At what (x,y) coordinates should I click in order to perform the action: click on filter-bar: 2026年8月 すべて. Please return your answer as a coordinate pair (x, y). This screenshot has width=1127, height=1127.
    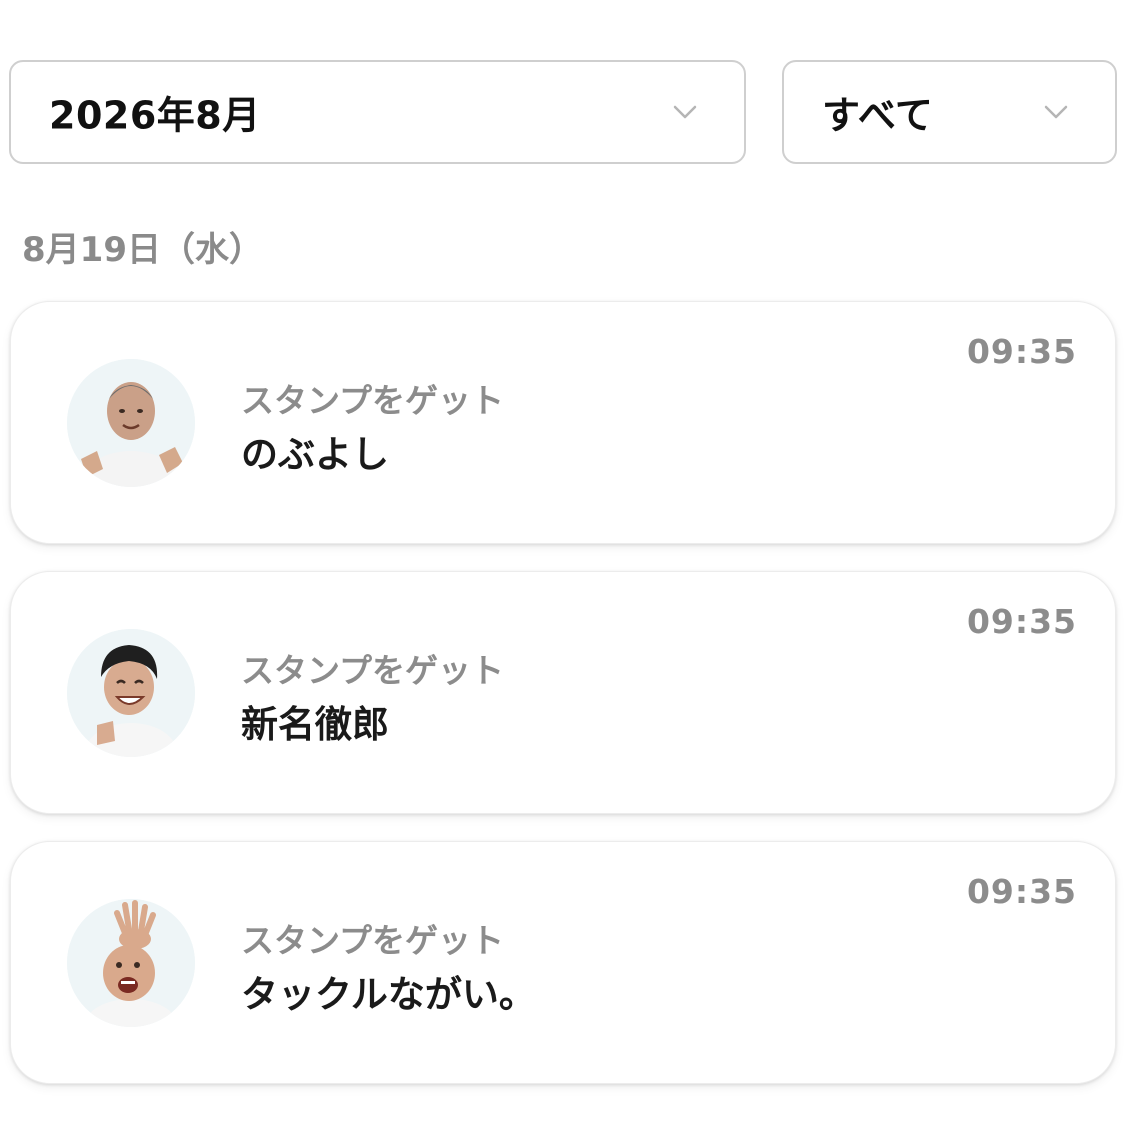
    Looking at the image, I should click on (563, 113).